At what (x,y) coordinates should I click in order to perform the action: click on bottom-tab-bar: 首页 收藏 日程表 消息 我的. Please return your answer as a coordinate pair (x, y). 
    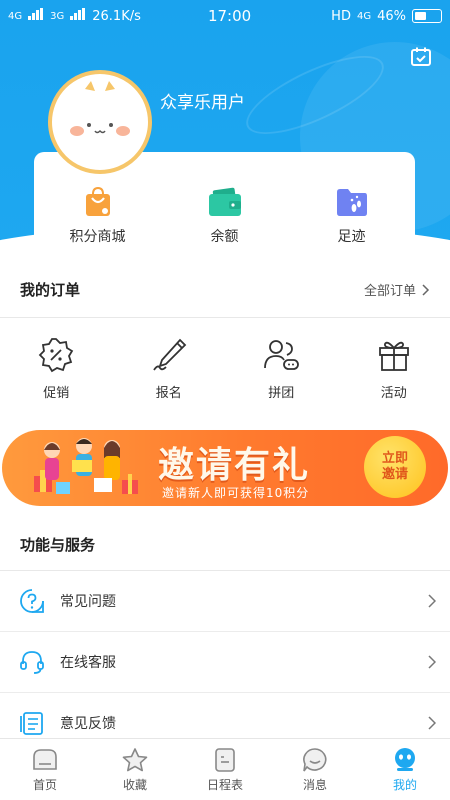
    Looking at the image, I should click on (225, 769).